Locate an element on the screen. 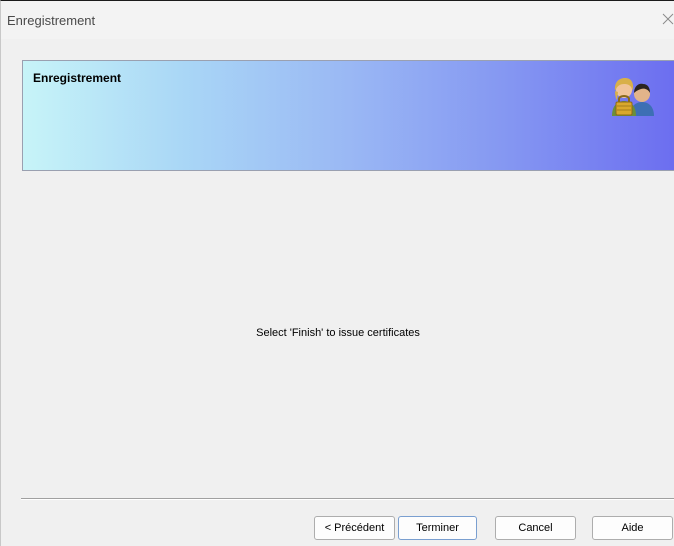  finish-button: Terminer is located at coordinates (437, 528).